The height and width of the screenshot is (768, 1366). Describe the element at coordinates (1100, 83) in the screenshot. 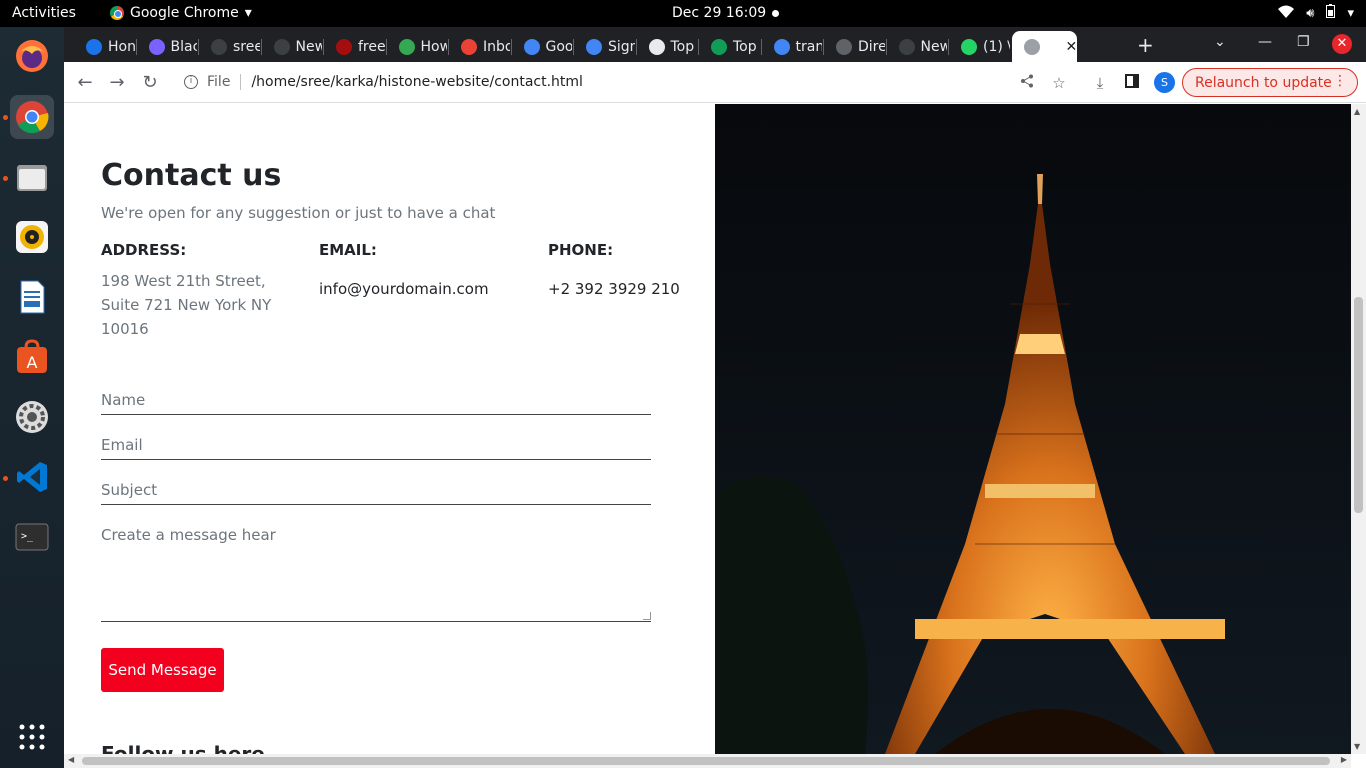

I see `download-icon: ⤓` at that location.